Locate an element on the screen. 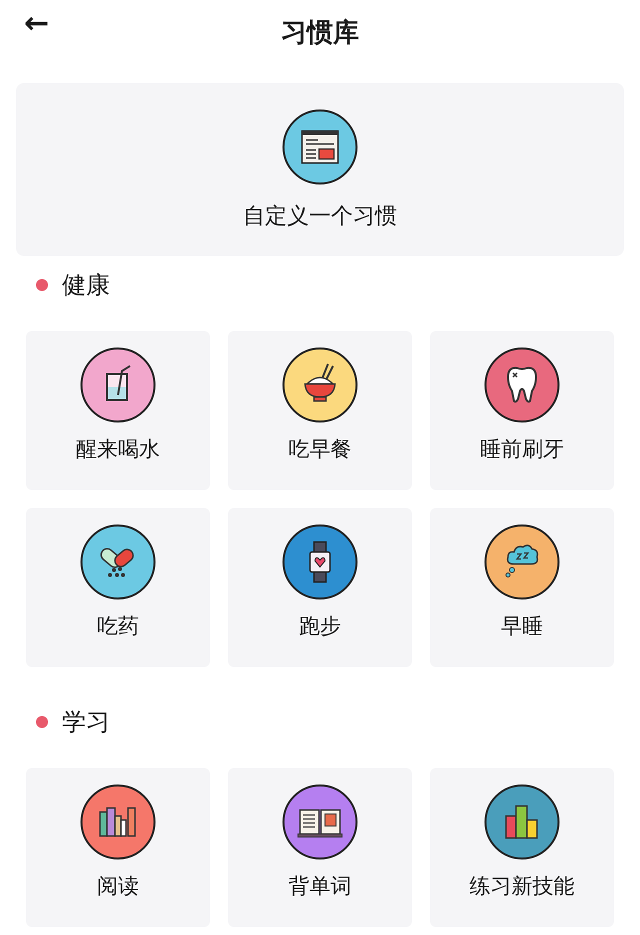  habit-label: 阅读 is located at coordinates (118, 886).